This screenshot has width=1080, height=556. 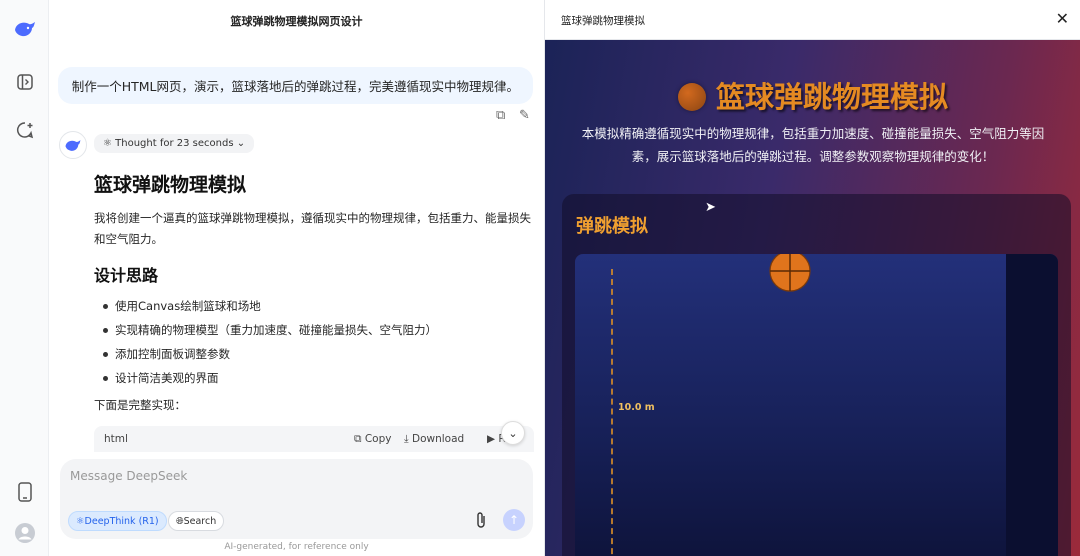 I want to click on message-input: Message DeepSeek, so click(x=128, y=476).